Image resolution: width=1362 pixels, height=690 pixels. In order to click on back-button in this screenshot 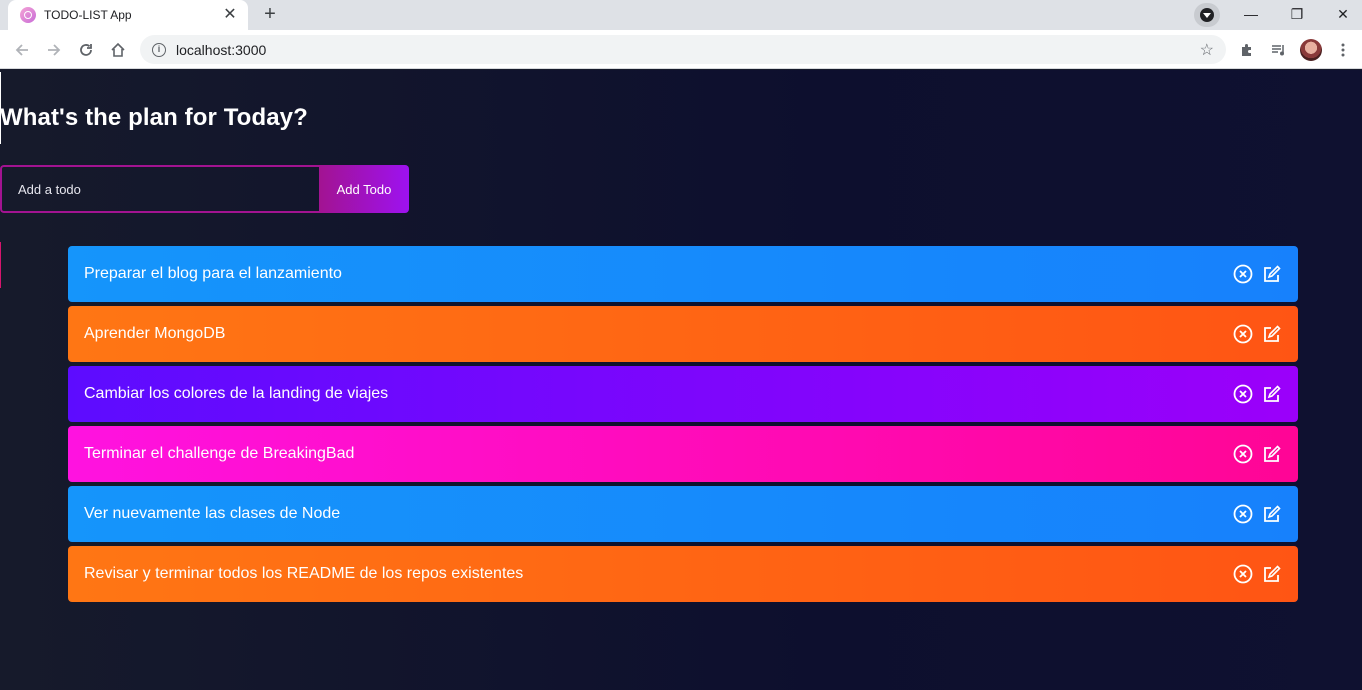, I will do `click(22, 50)`.